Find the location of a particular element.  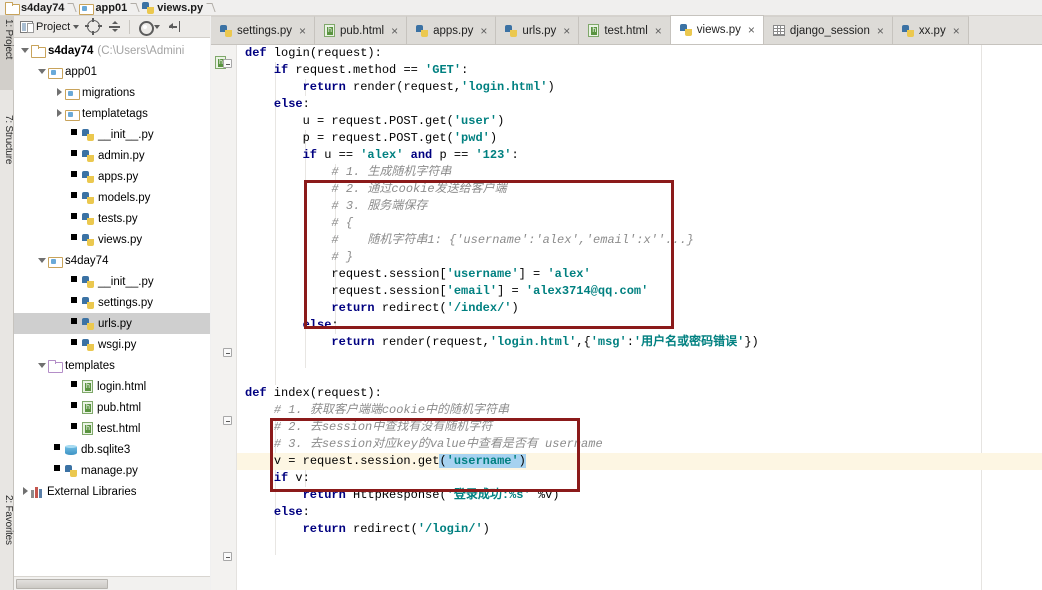

editor-tab-django-session: django_session × is located at coordinates (828, 30).